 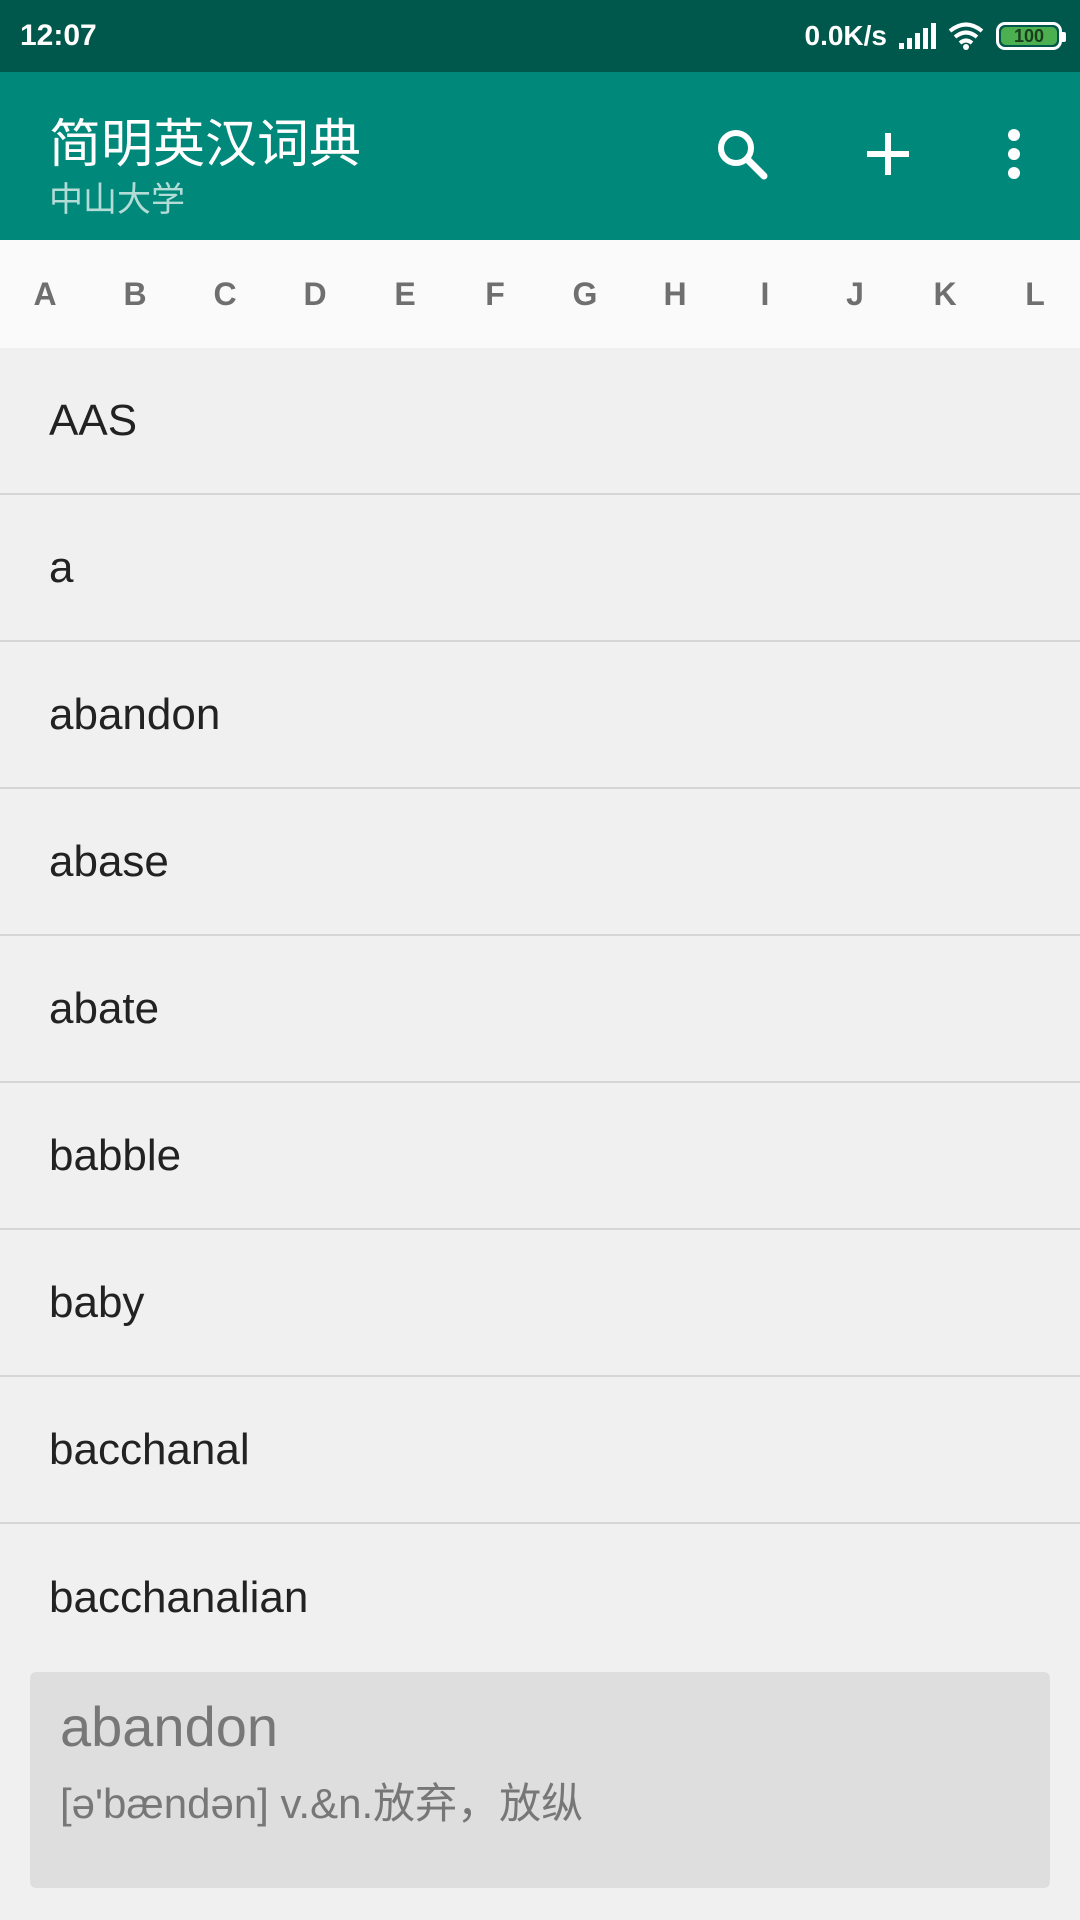 I want to click on word-list-item: abandon, so click(x=540, y=715).